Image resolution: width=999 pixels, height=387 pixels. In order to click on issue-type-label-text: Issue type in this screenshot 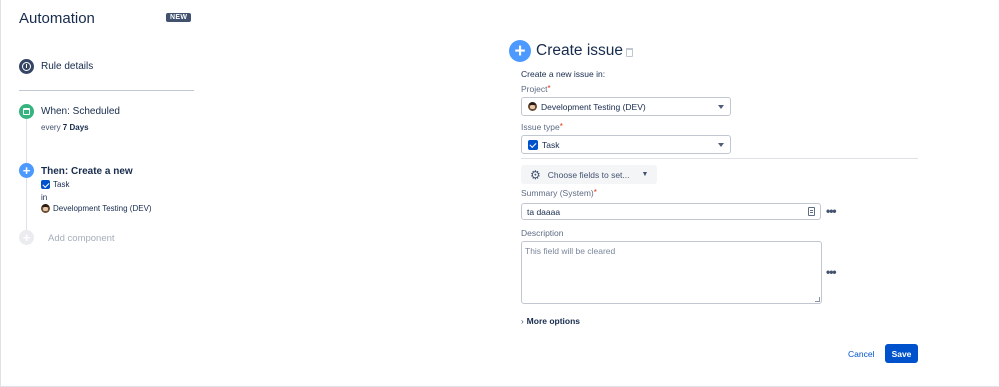, I will do `click(540, 127)`.